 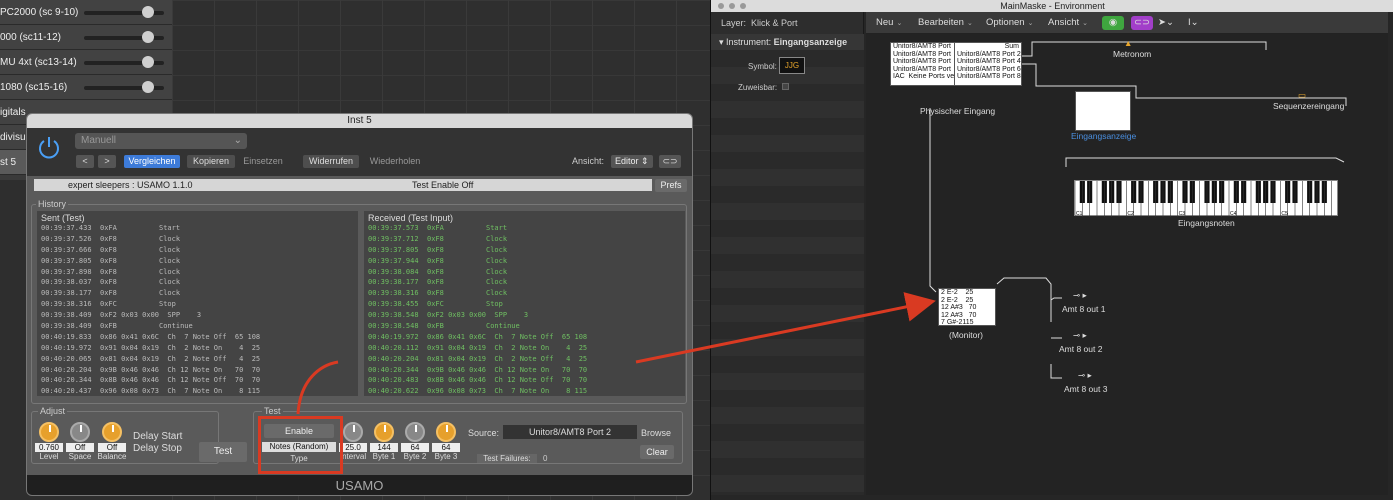 What do you see at coordinates (785, 328) in the screenshot?
I see `annotation-arrow` at bounding box center [785, 328].